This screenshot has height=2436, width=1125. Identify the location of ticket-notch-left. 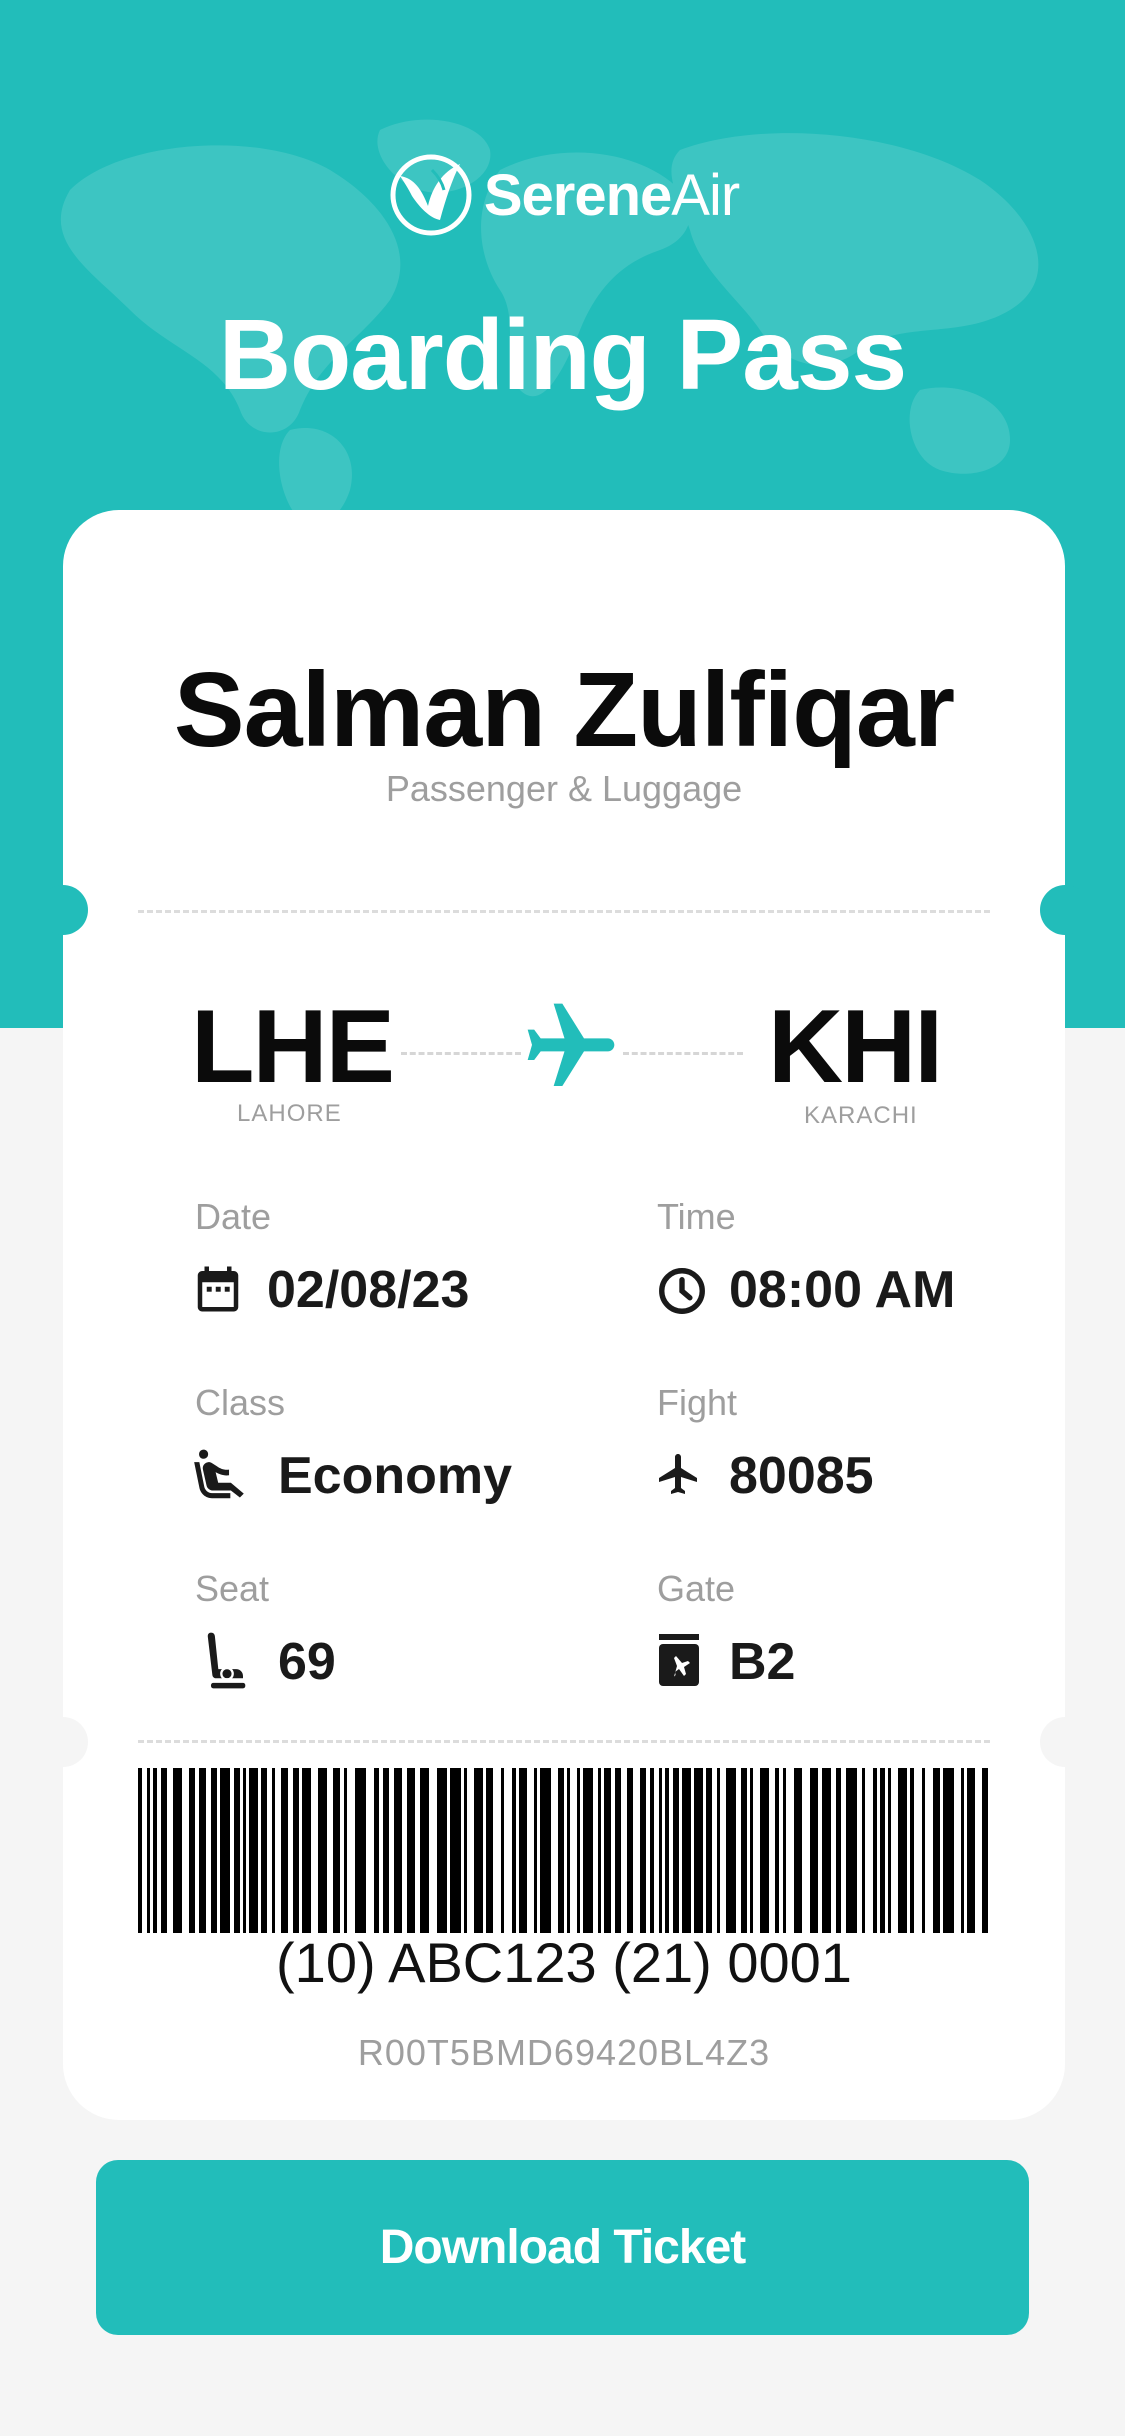
(63, 910).